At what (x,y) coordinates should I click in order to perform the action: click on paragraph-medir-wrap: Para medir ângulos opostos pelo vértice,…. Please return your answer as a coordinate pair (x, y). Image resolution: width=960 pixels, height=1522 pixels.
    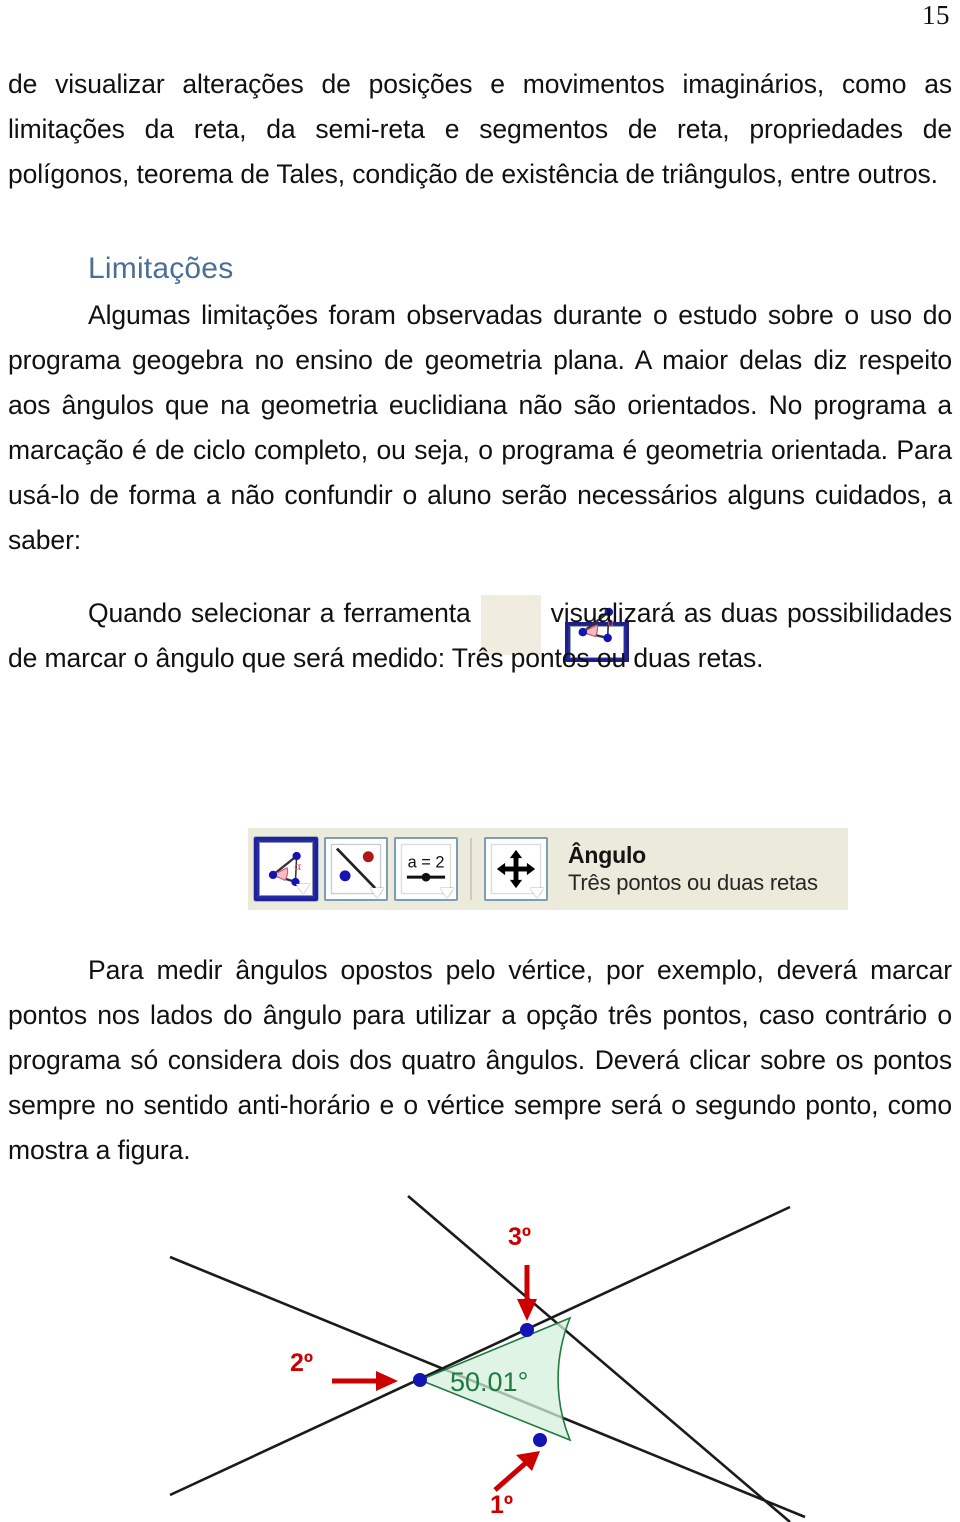
    Looking at the image, I should click on (480, 1060).